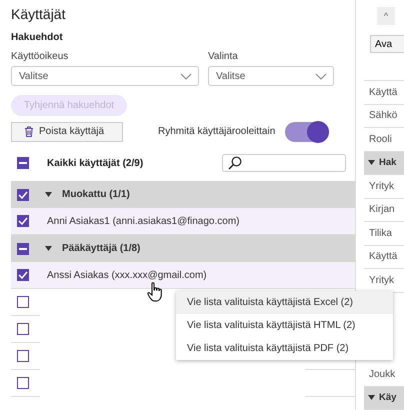  Describe the element at coordinates (284, 163) in the screenshot. I see `search-field` at that location.